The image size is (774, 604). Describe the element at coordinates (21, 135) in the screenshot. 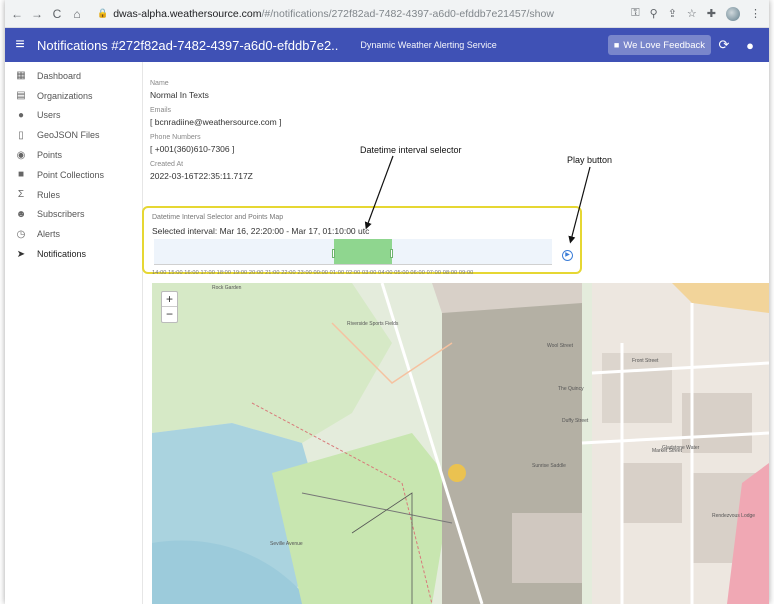

I see `file-icon: ▯` at that location.